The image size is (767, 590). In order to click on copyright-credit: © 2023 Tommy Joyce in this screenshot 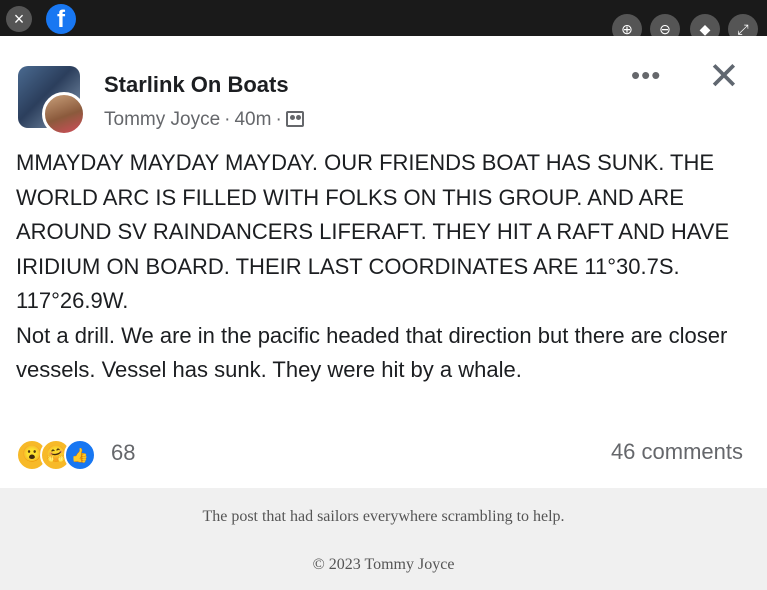, I will do `click(383, 564)`.